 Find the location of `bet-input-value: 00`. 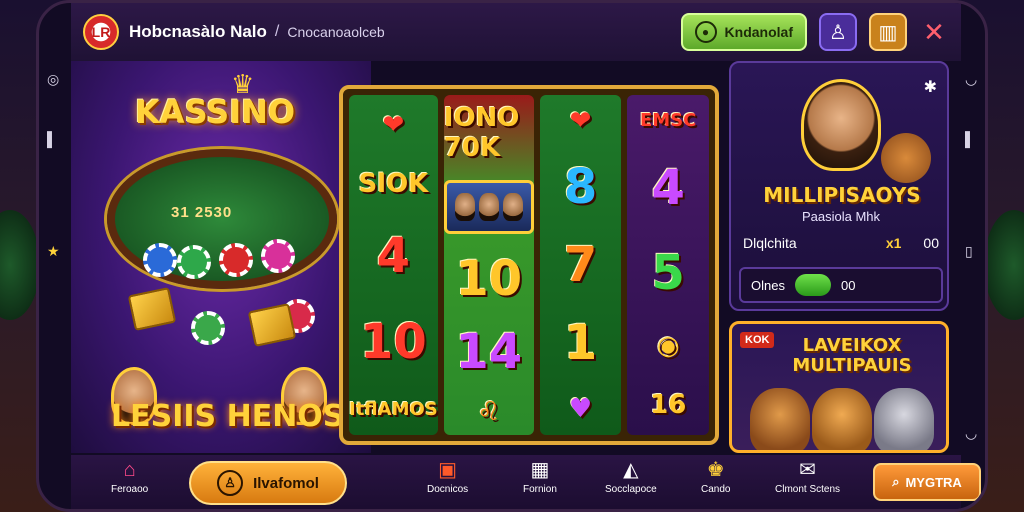

bet-input-value: 00 is located at coordinates (848, 285).